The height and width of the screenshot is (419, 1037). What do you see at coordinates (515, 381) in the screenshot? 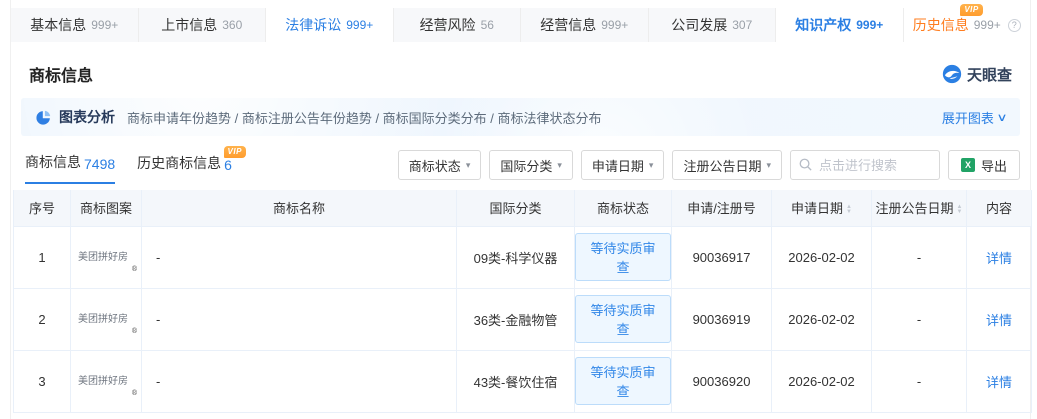
I see `cell-intl-class: 43类-餐饮住宿` at bounding box center [515, 381].